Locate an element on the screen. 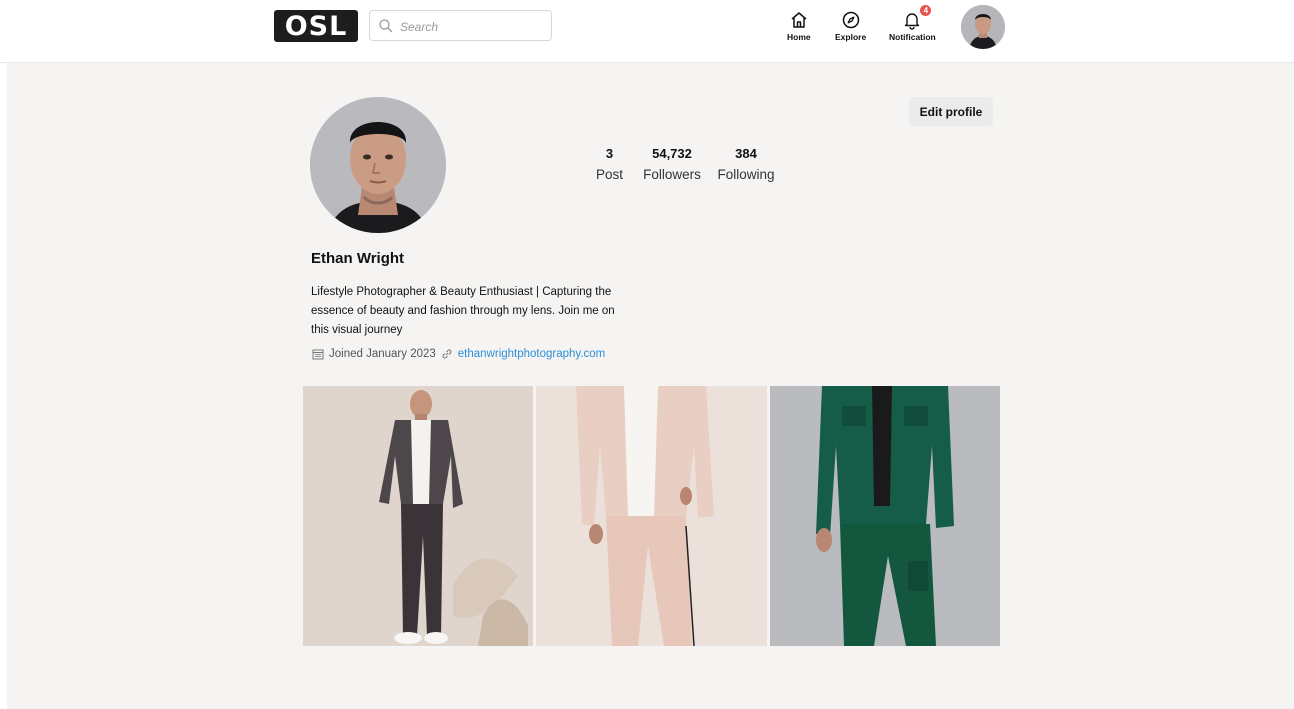  bell-icon is located at coordinates (912, 21).